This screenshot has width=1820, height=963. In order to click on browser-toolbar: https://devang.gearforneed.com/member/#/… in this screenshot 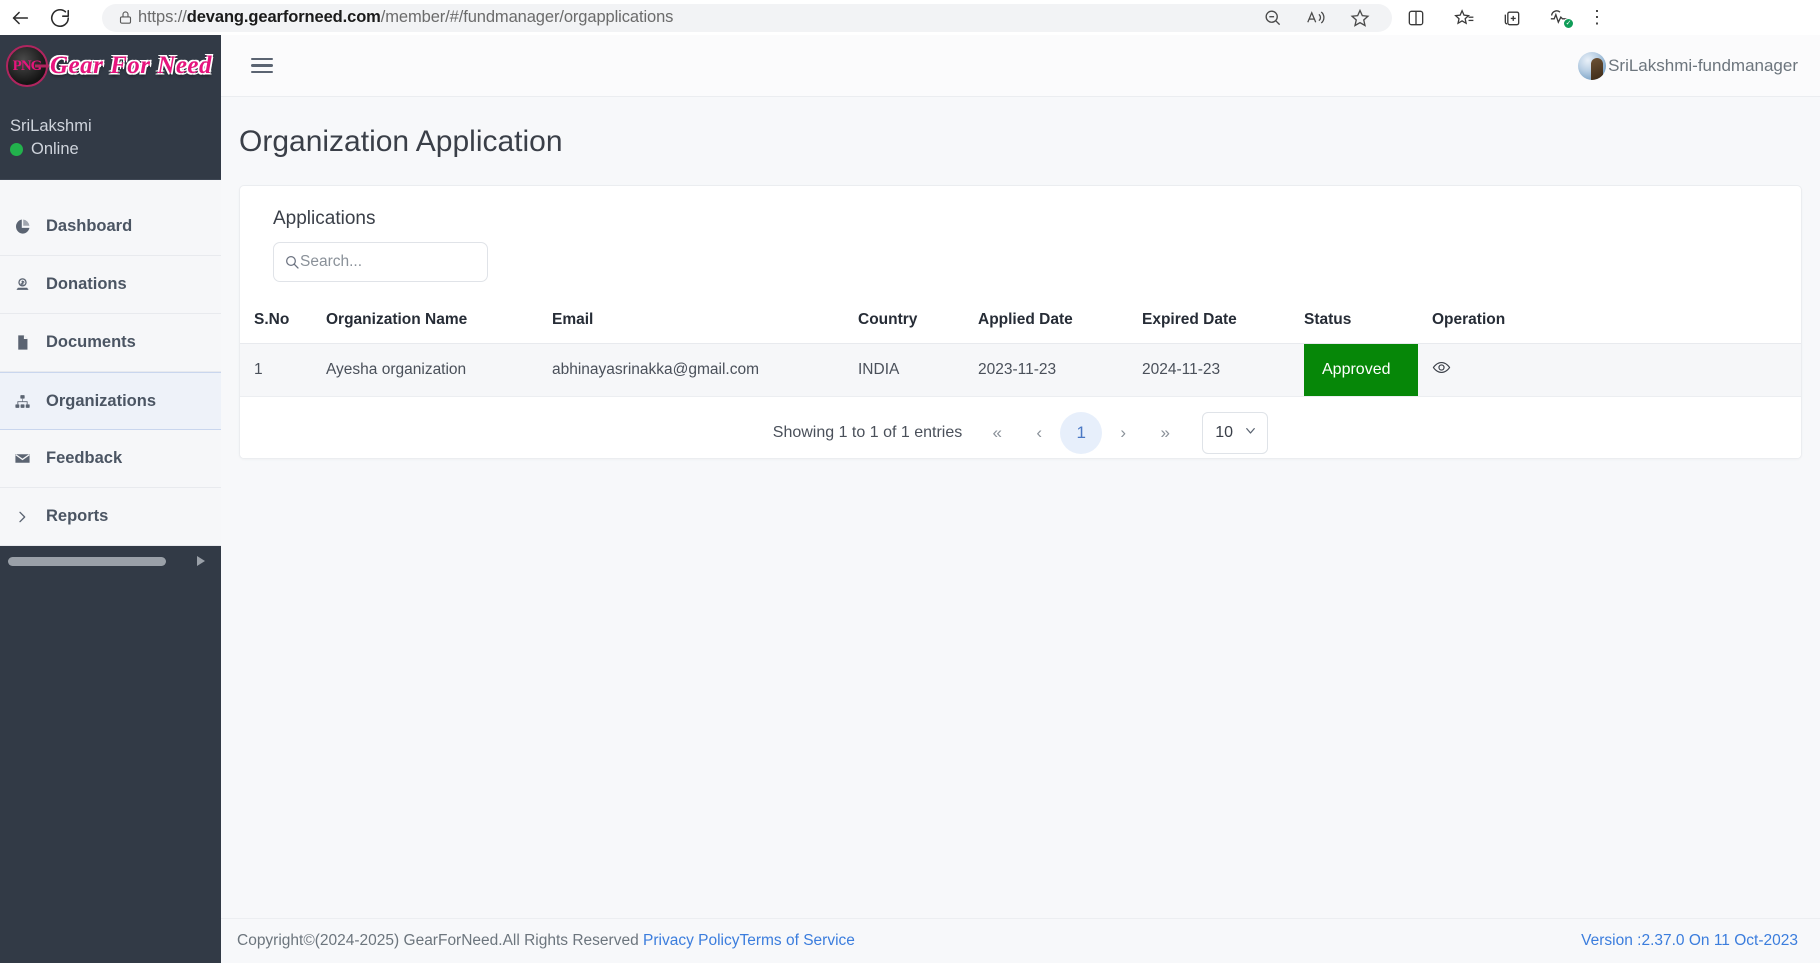, I will do `click(910, 17)`.